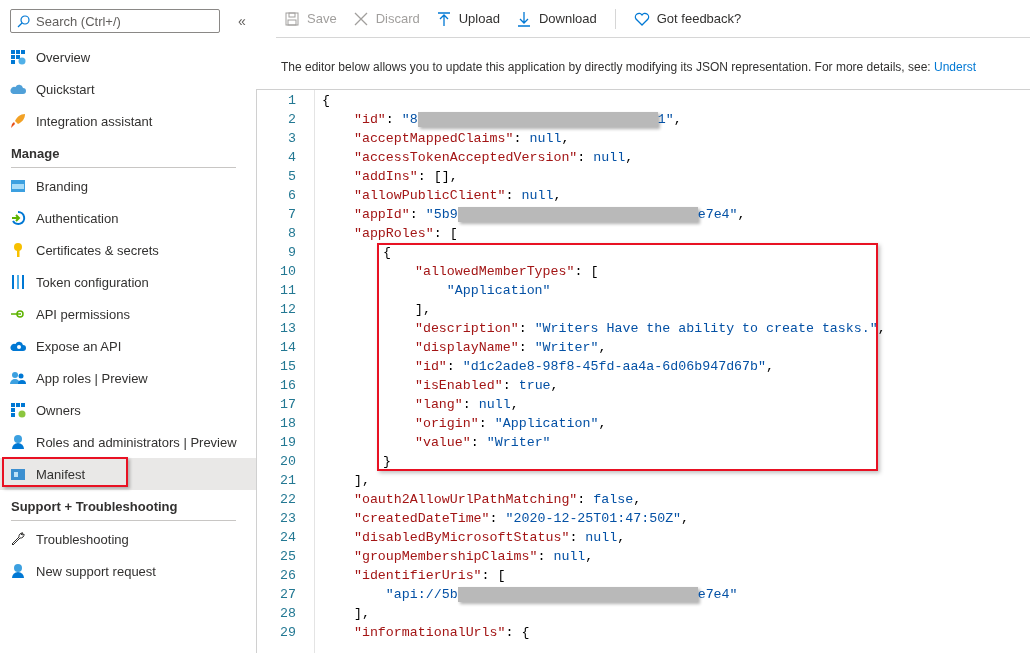  What do you see at coordinates (288, 481) in the screenshot?
I see `line-number: 21` at bounding box center [288, 481].